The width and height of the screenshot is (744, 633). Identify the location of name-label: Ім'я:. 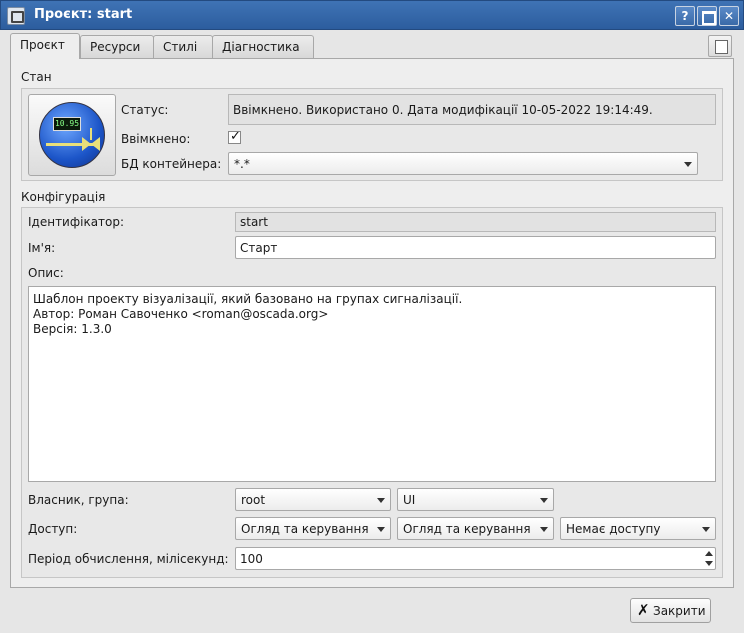
(42, 248).